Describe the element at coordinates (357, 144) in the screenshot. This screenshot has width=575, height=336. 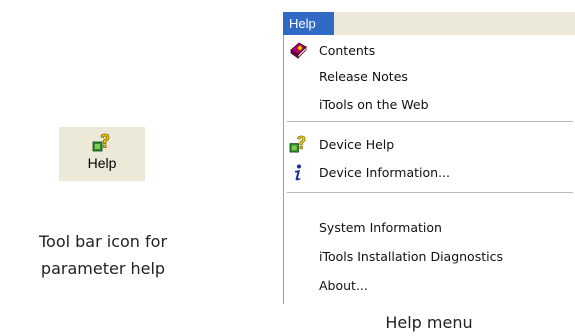
I see `menu-item-label: Device Help` at that location.